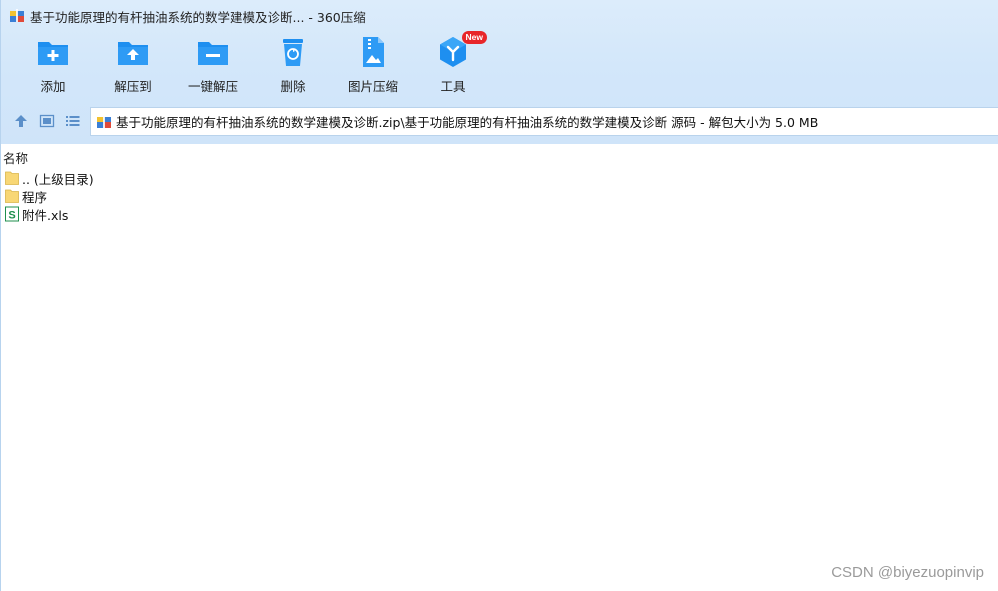 Image resolution: width=998 pixels, height=591 pixels. Describe the element at coordinates (907, 572) in the screenshot. I see `watermark-text: CSDN @biyezuopinvip` at that location.